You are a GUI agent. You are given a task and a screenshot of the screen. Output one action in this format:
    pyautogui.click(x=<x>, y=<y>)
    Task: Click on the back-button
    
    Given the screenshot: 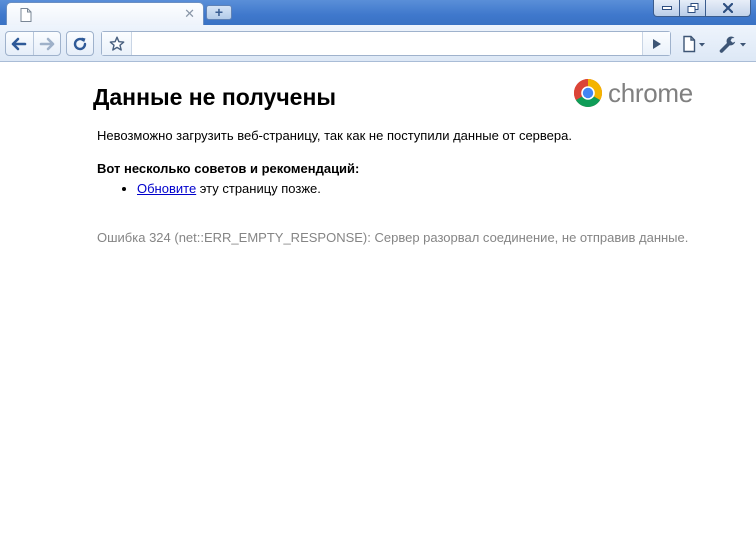 What is the action you would take?
    pyautogui.click(x=19, y=43)
    